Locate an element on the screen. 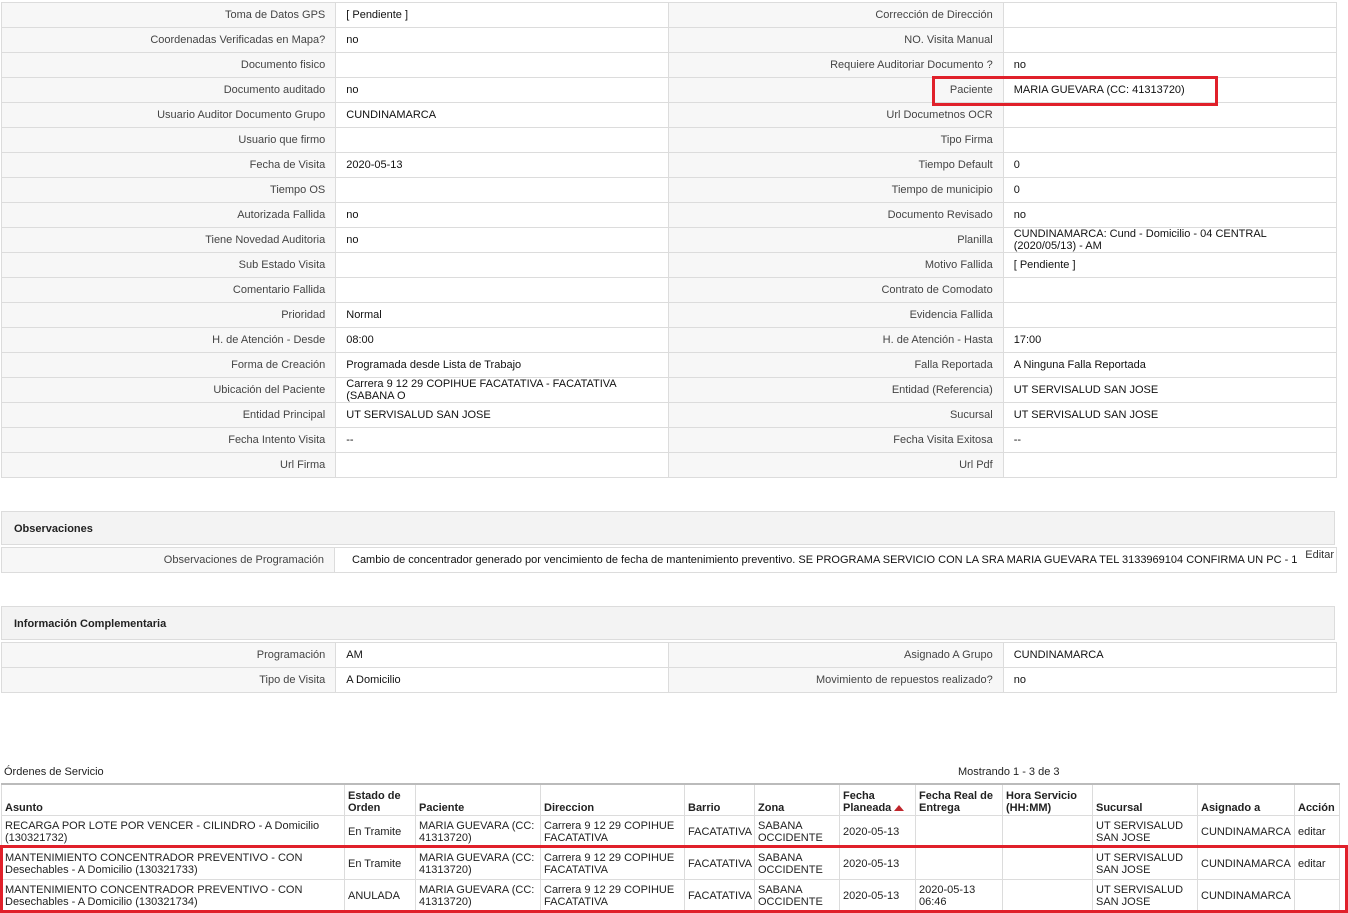 The width and height of the screenshot is (1348, 913). field-value: A Ninguna Falla Reportada is located at coordinates (1170, 365).